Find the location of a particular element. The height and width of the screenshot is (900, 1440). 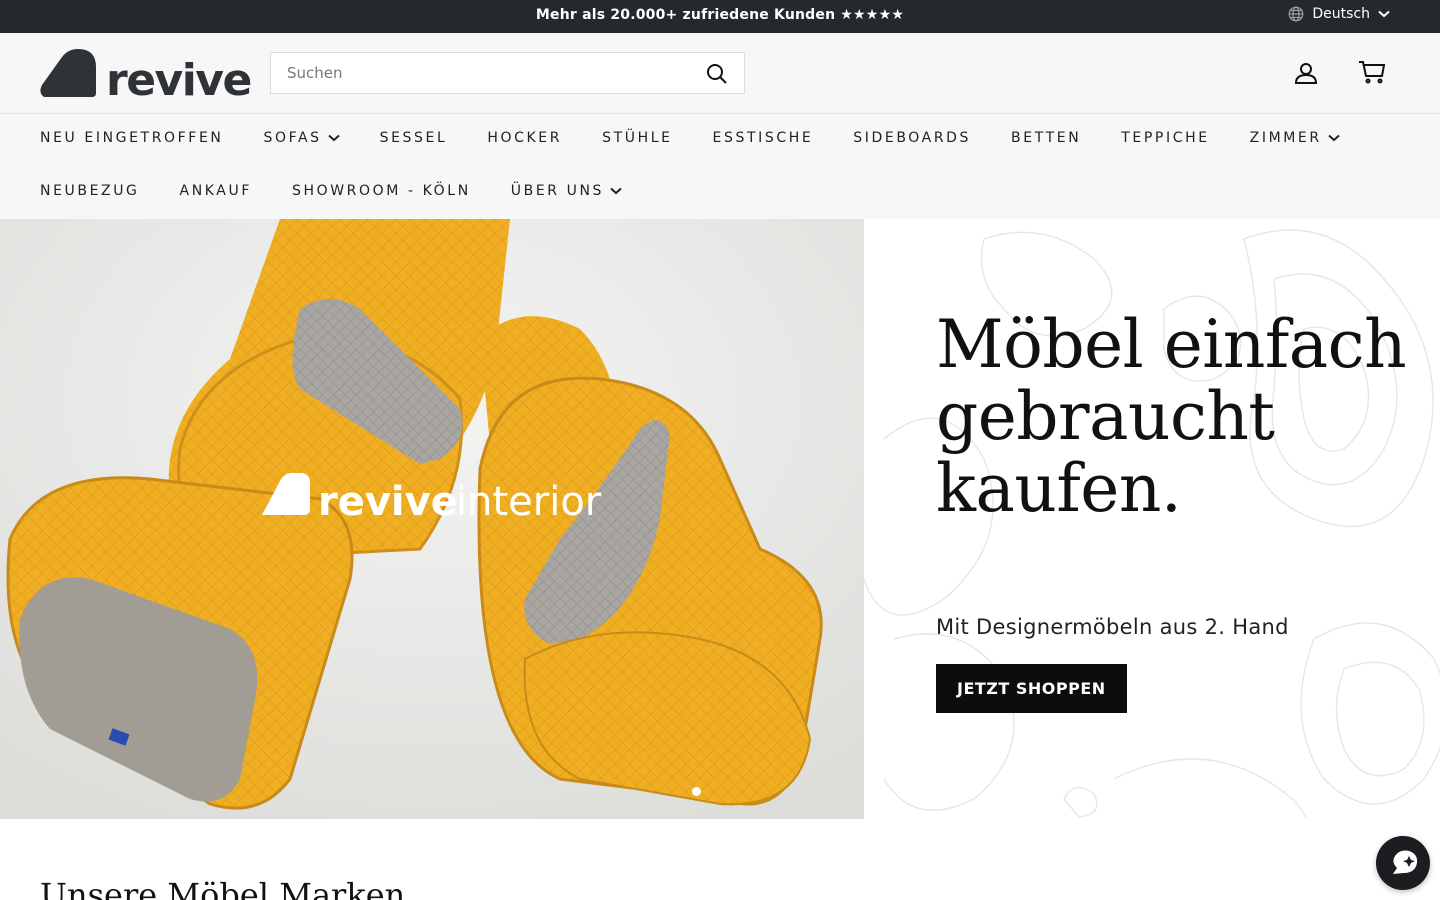

nav-item-zimmer: ZIMMER is located at coordinates (1295, 138).